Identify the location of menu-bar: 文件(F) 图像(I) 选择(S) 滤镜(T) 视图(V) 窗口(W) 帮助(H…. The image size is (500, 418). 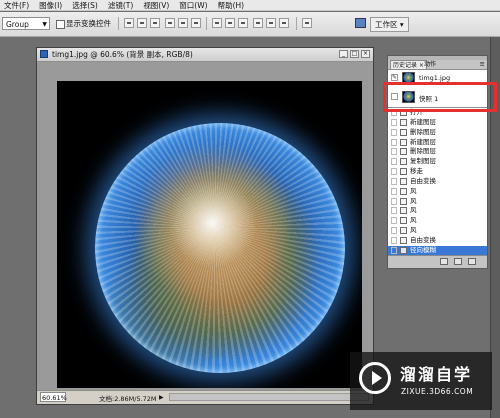
(250, 5).